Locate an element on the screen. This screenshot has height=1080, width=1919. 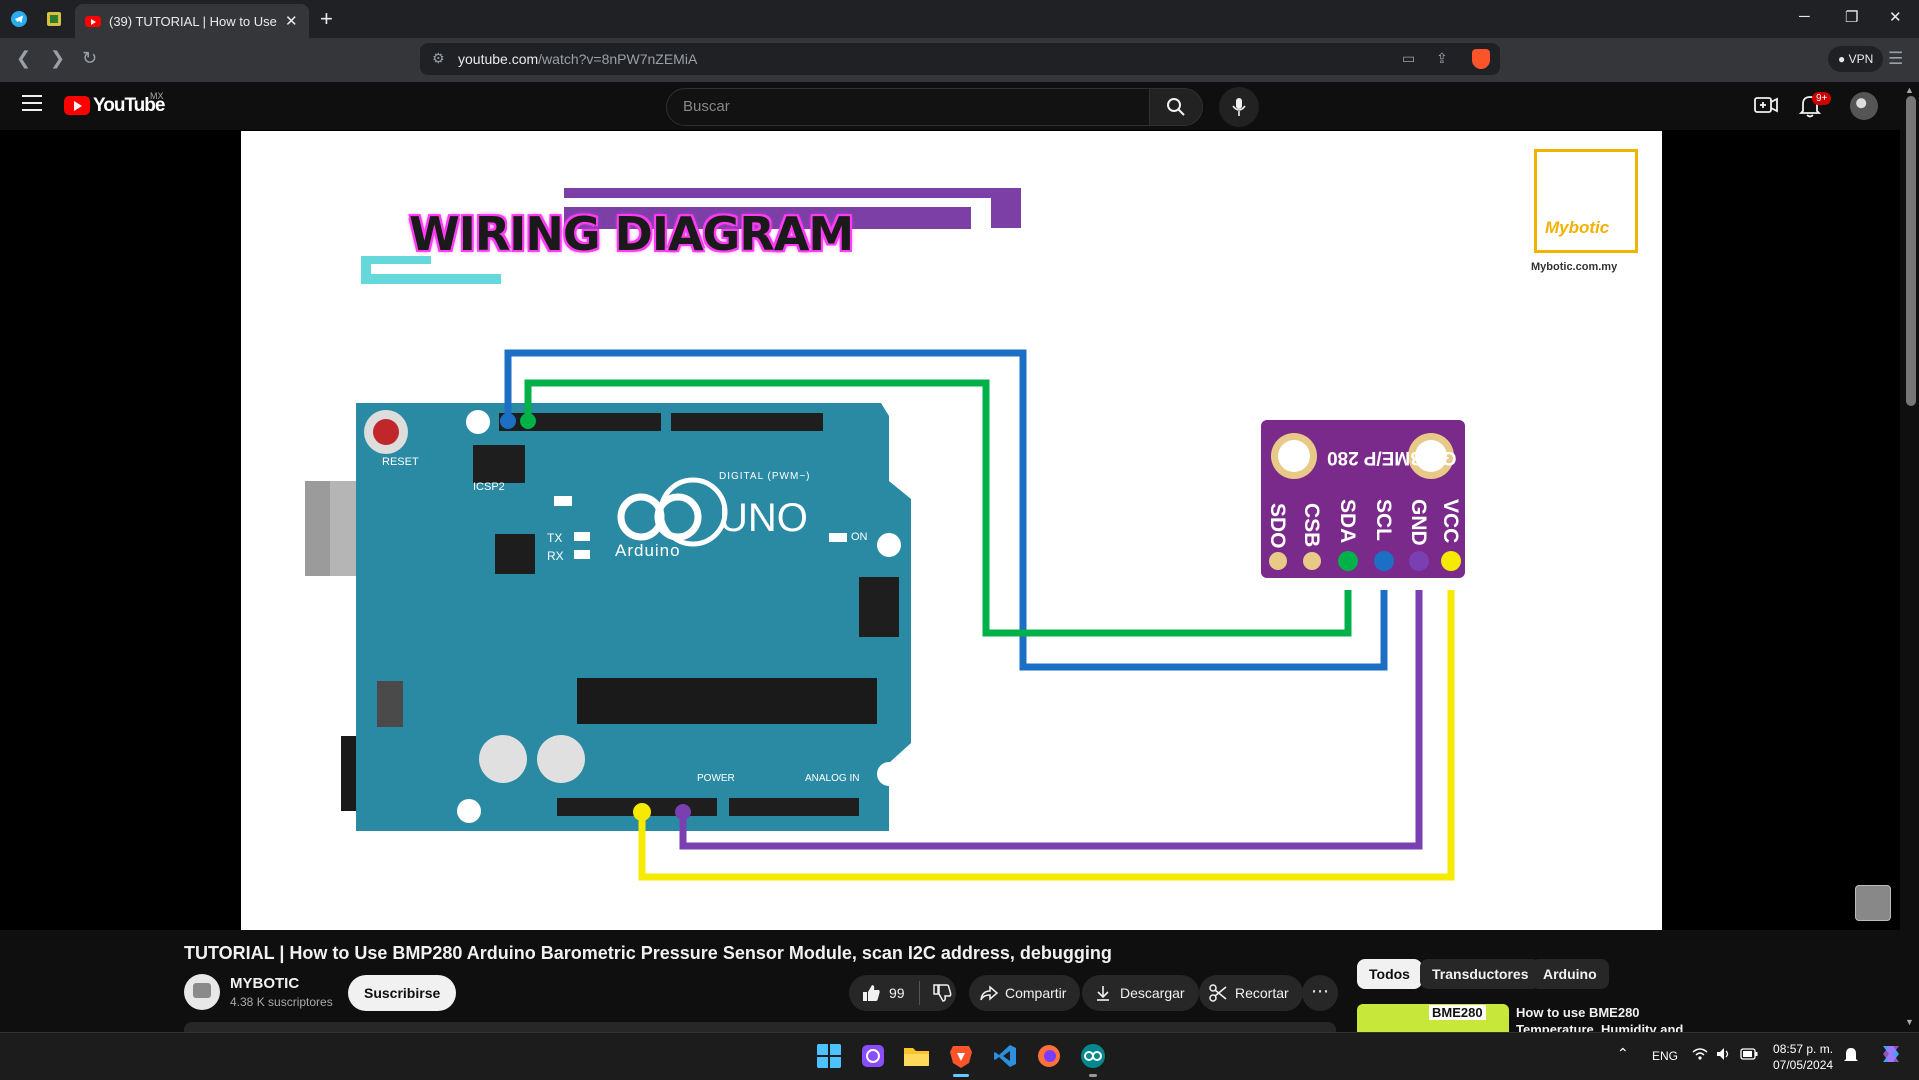
rx-led is located at coordinates (582, 554).